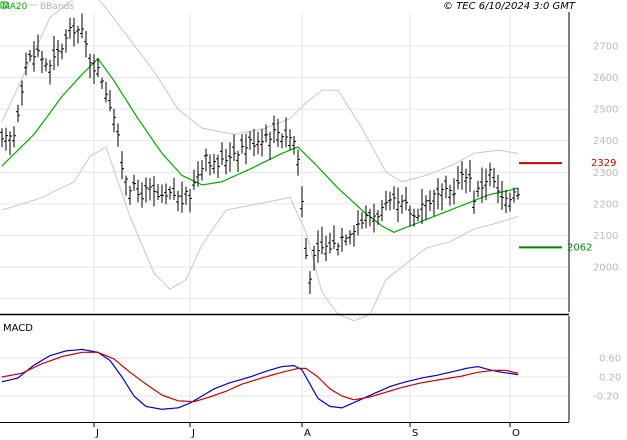 The width and height of the screenshot is (627, 440). Describe the element at coordinates (605, 47) in the screenshot. I see `price-tick-label: 2700` at that location.